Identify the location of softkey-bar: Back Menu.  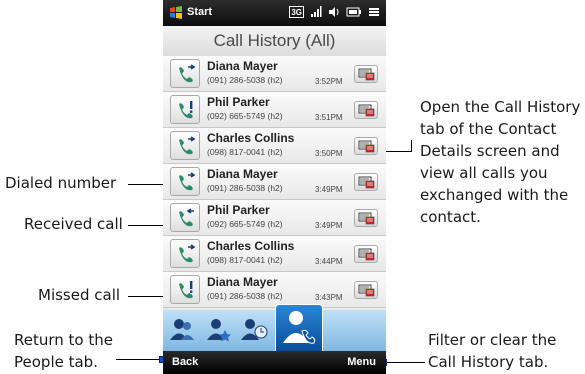
(274, 362).